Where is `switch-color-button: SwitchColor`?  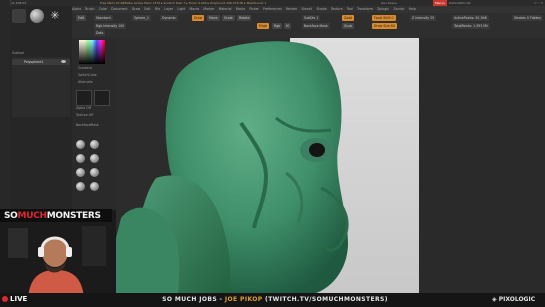
switch-color-button: SwitchColor is located at coordinates (87, 75).